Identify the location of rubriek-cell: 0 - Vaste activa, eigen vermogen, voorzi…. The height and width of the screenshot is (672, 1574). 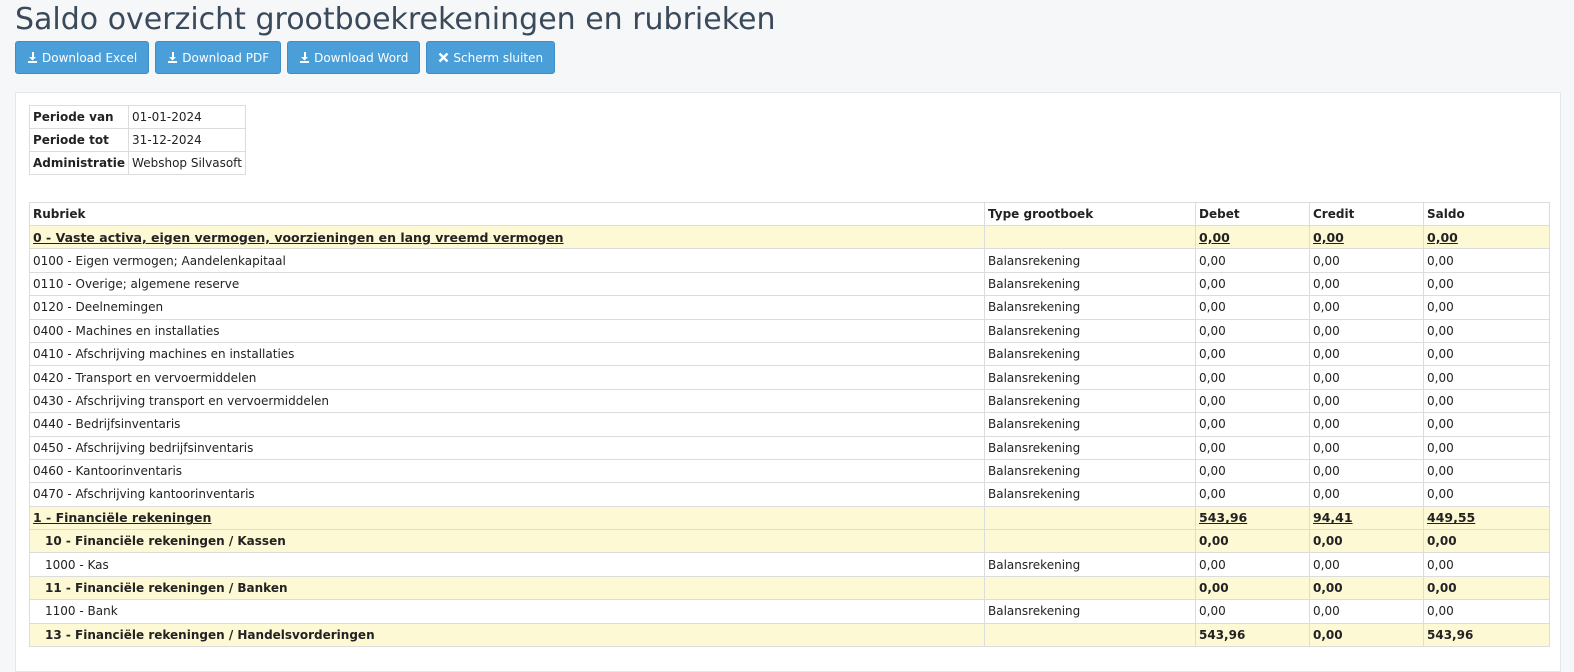
(507, 237).